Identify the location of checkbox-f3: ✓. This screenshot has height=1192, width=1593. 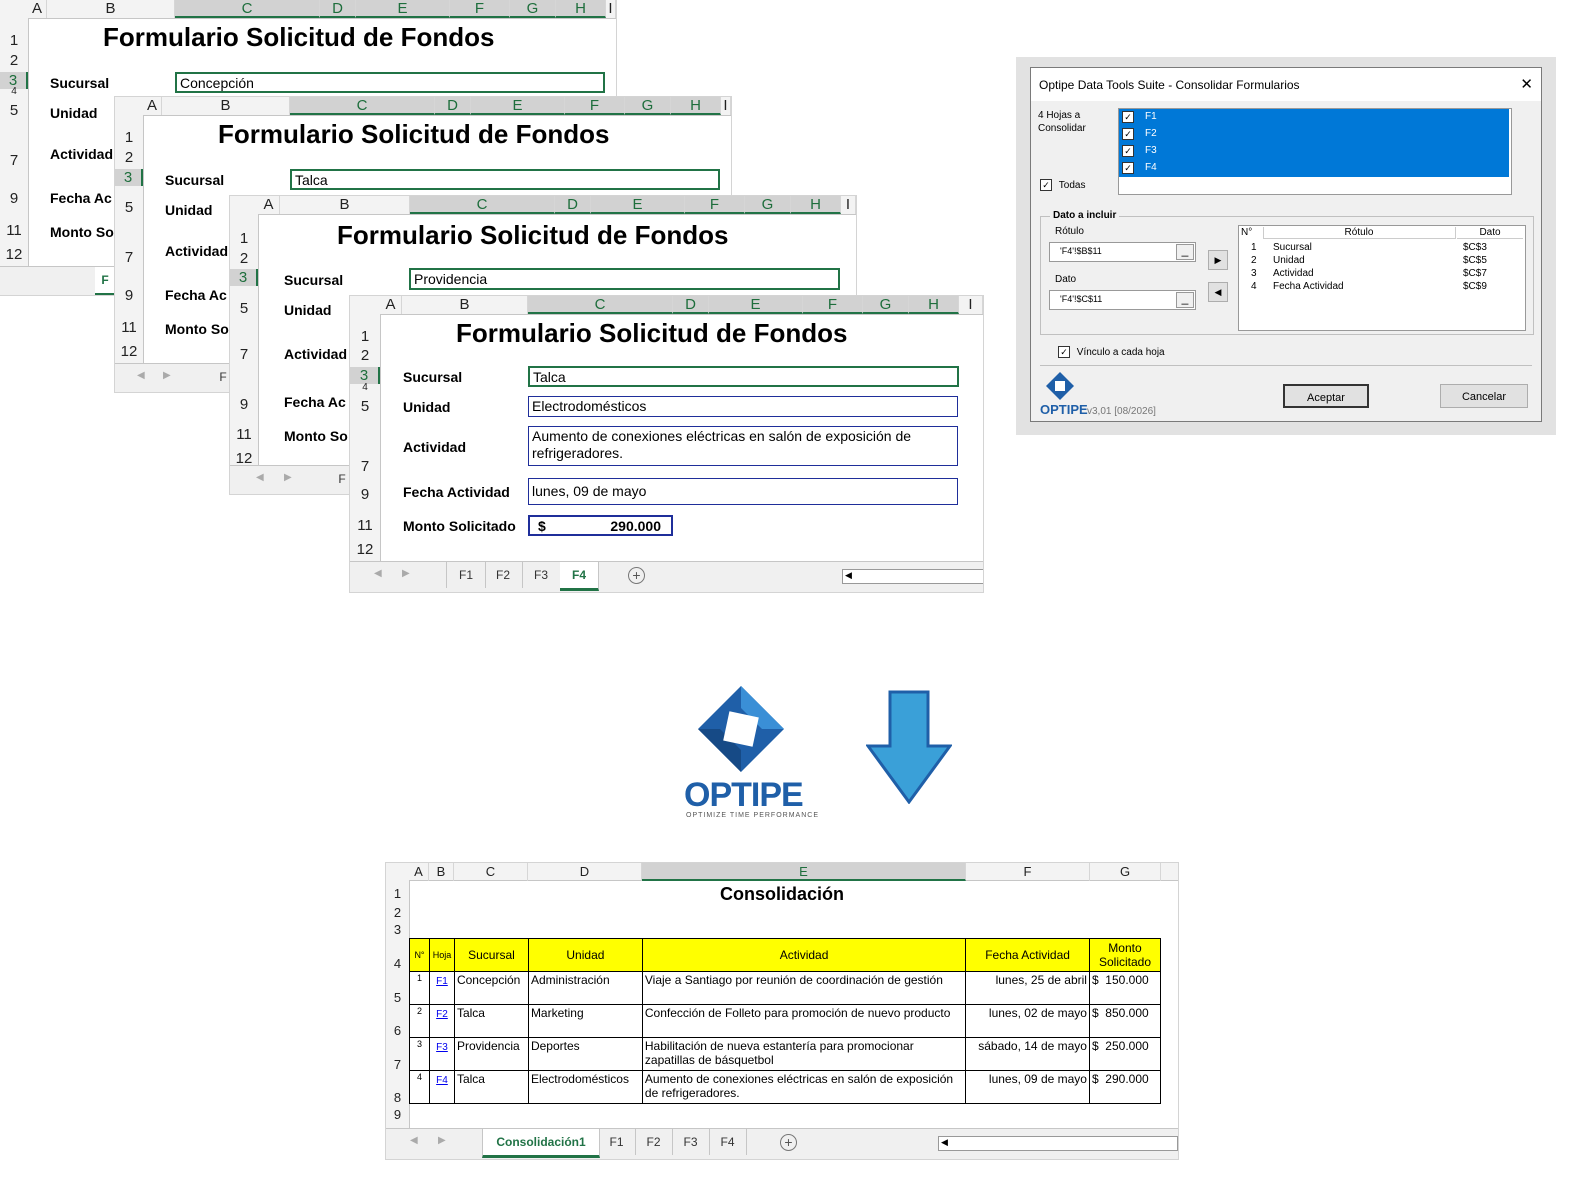
(1128, 151).